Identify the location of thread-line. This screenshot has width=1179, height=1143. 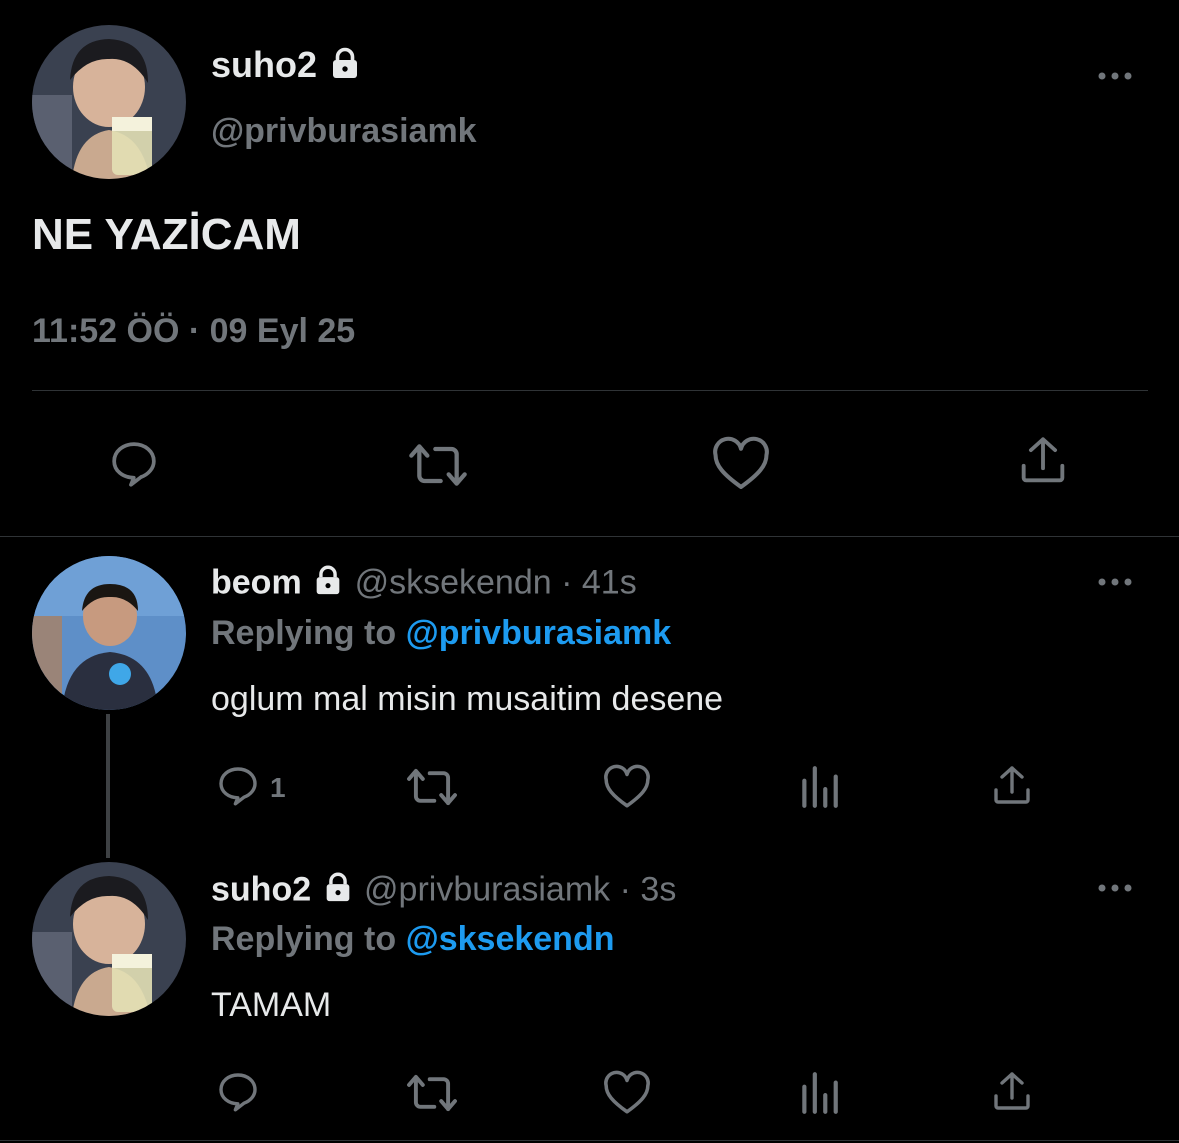
(108, 786).